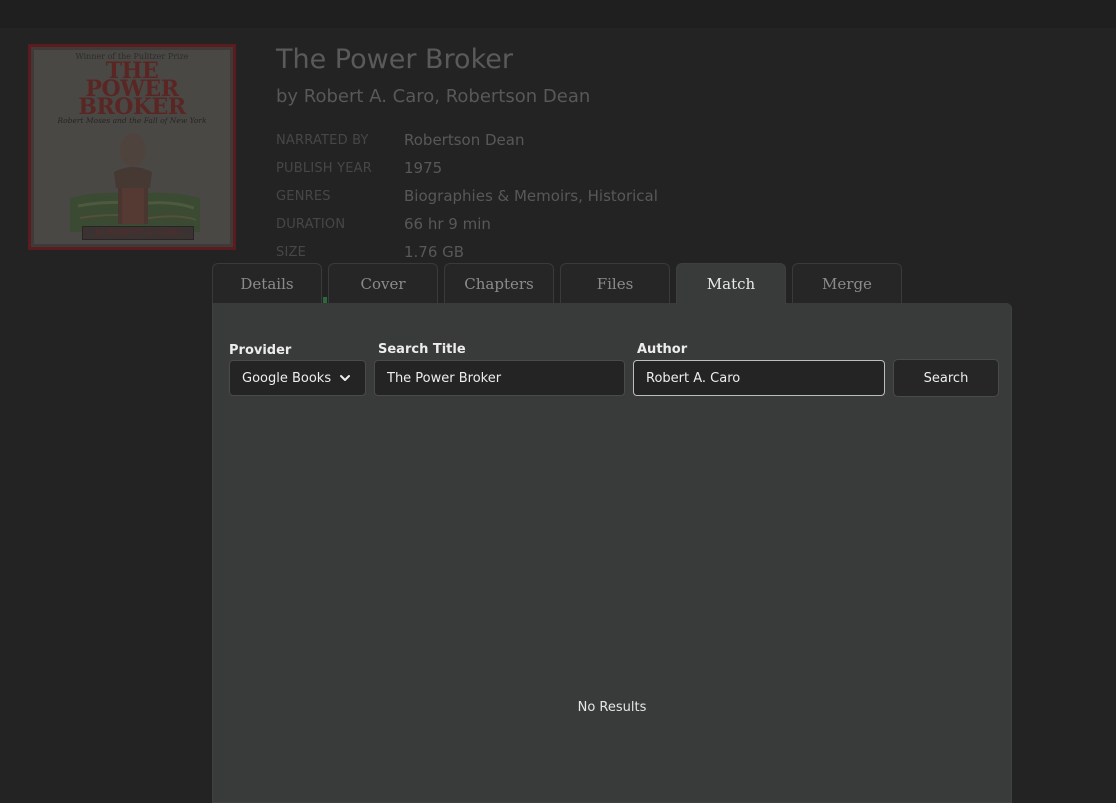  What do you see at coordinates (383, 283) in the screenshot?
I see `tab-cover: Cover` at bounding box center [383, 283].